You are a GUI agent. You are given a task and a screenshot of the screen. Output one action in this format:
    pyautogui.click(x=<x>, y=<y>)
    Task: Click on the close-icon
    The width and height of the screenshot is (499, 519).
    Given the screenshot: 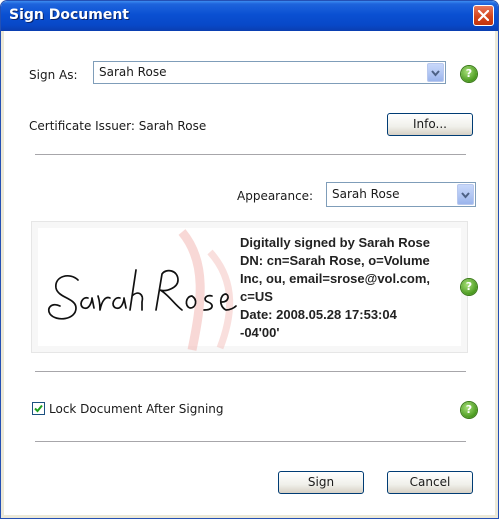 What is the action you would take?
    pyautogui.click(x=483, y=15)
    